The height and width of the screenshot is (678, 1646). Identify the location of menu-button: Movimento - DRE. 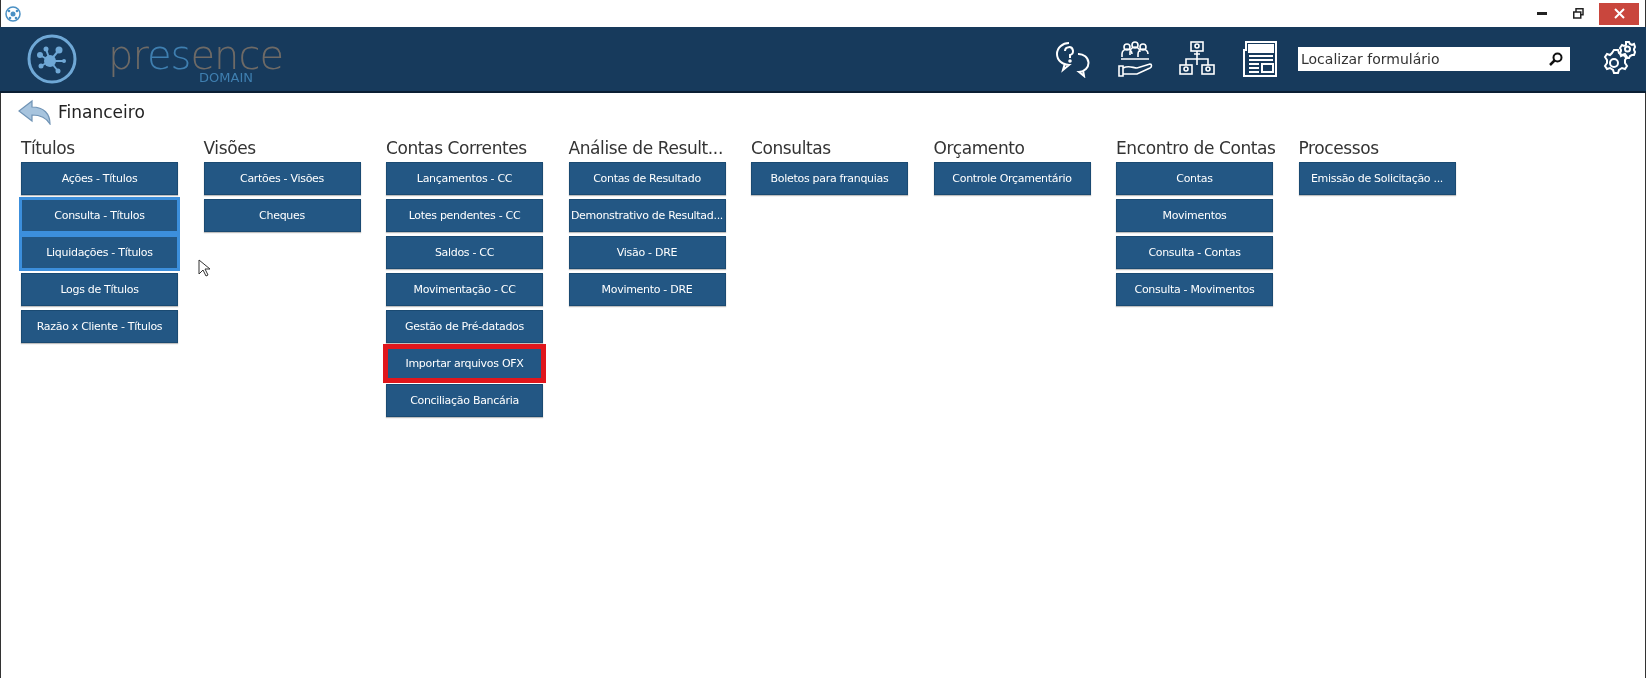
(647, 289).